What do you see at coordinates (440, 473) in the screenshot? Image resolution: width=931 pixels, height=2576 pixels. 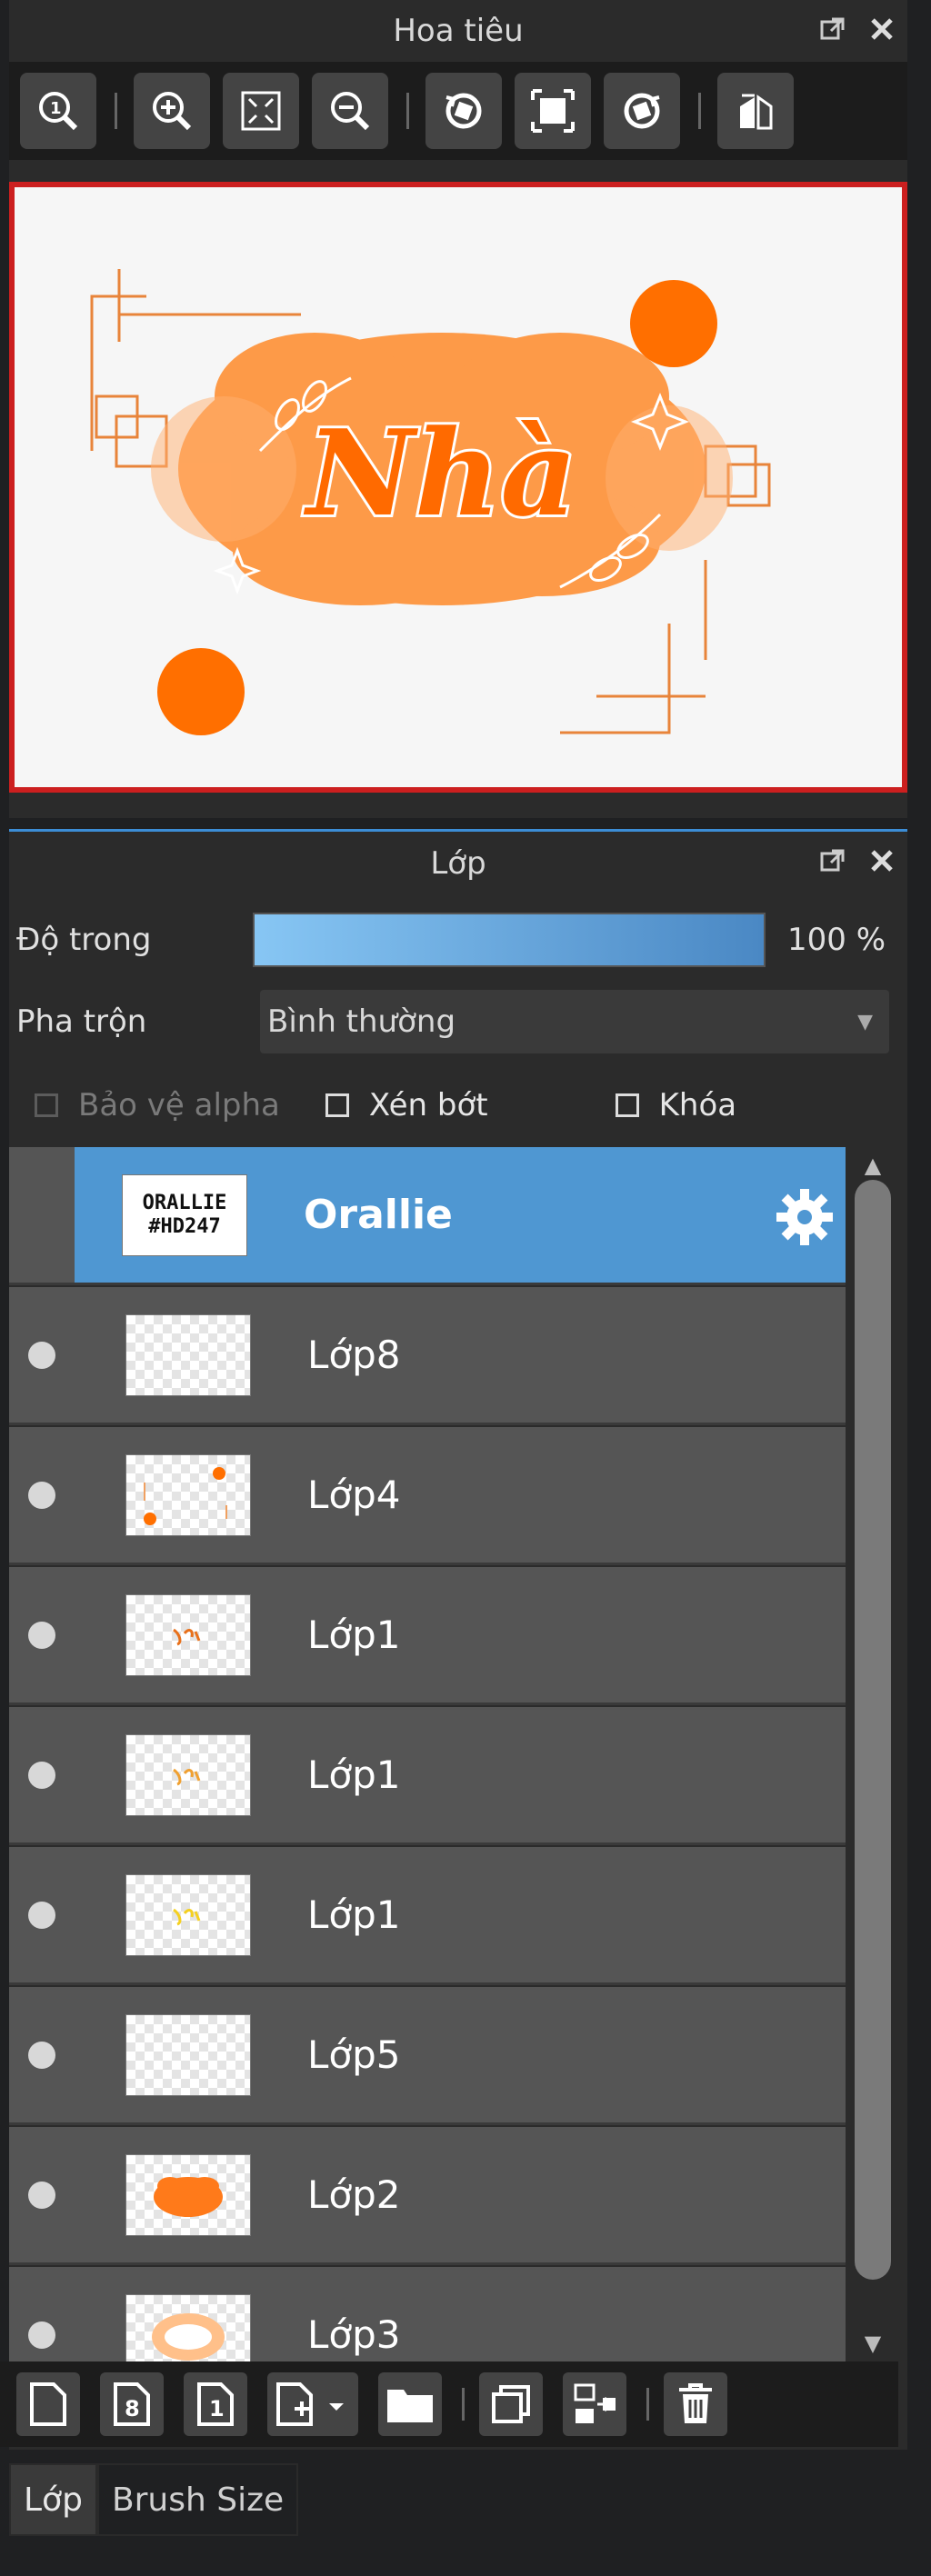 I see `artwork-title-text: Nhà` at bounding box center [440, 473].